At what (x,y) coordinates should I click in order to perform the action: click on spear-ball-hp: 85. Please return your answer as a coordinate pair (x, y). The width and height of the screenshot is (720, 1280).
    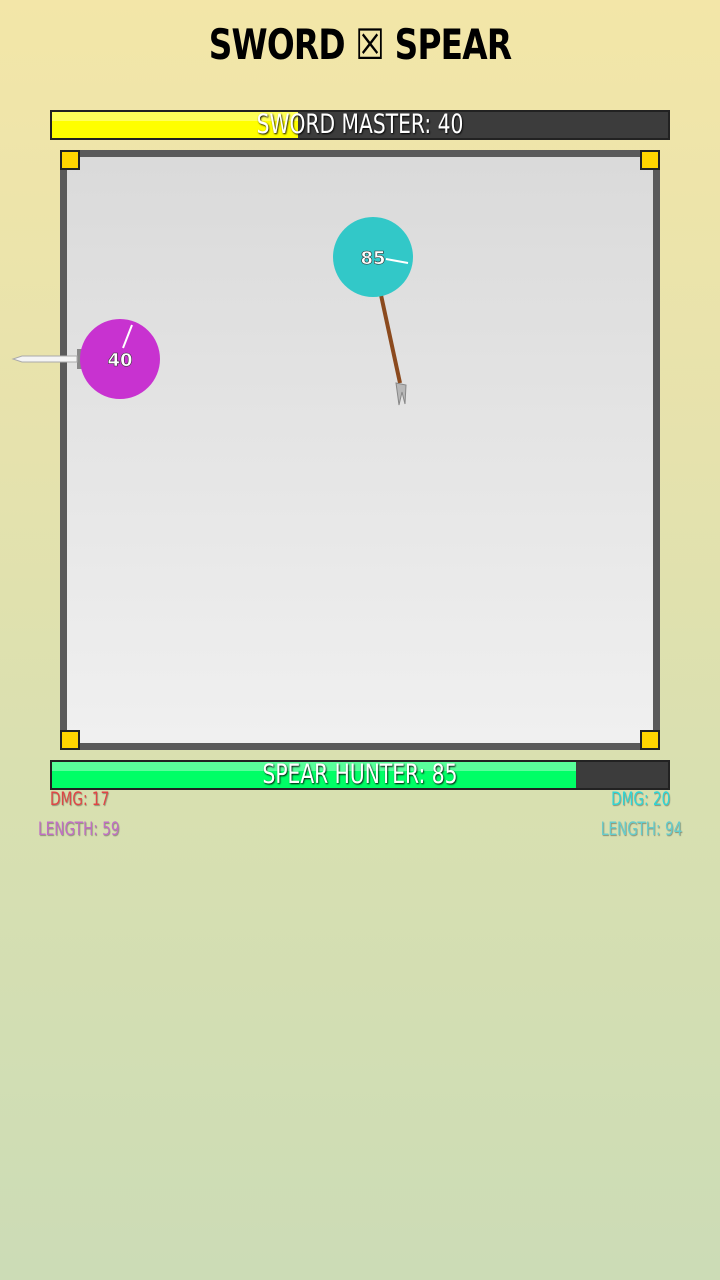
    Looking at the image, I should click on (372, 258).